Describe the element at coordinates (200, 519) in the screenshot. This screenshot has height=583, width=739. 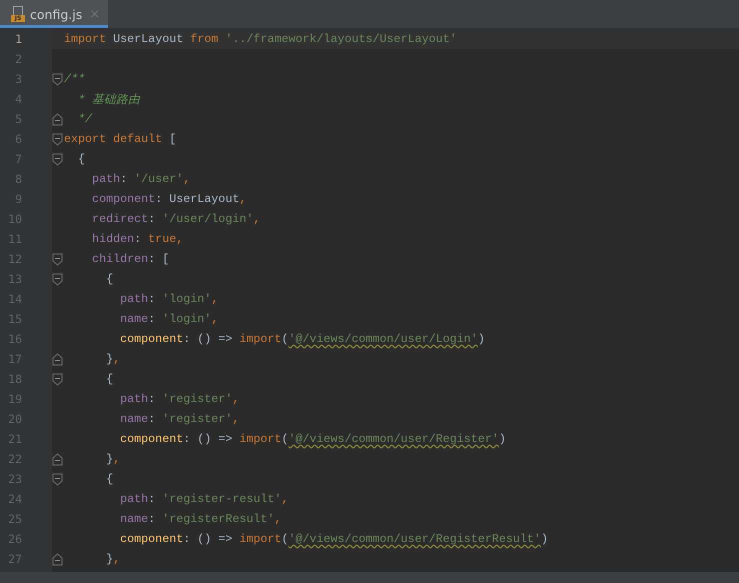
I see `code-line: name: 'registerResult',` at that location.